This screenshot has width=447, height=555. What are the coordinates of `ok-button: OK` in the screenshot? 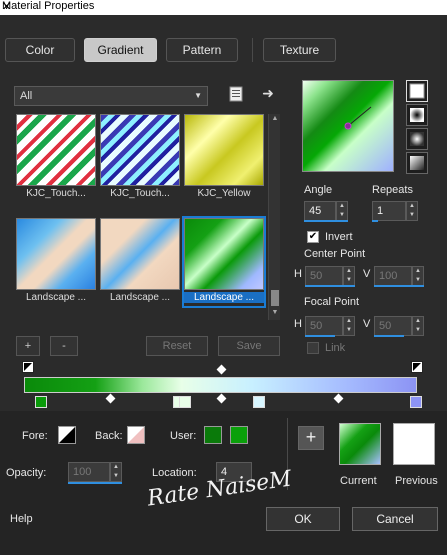 It's located at (303, 519).